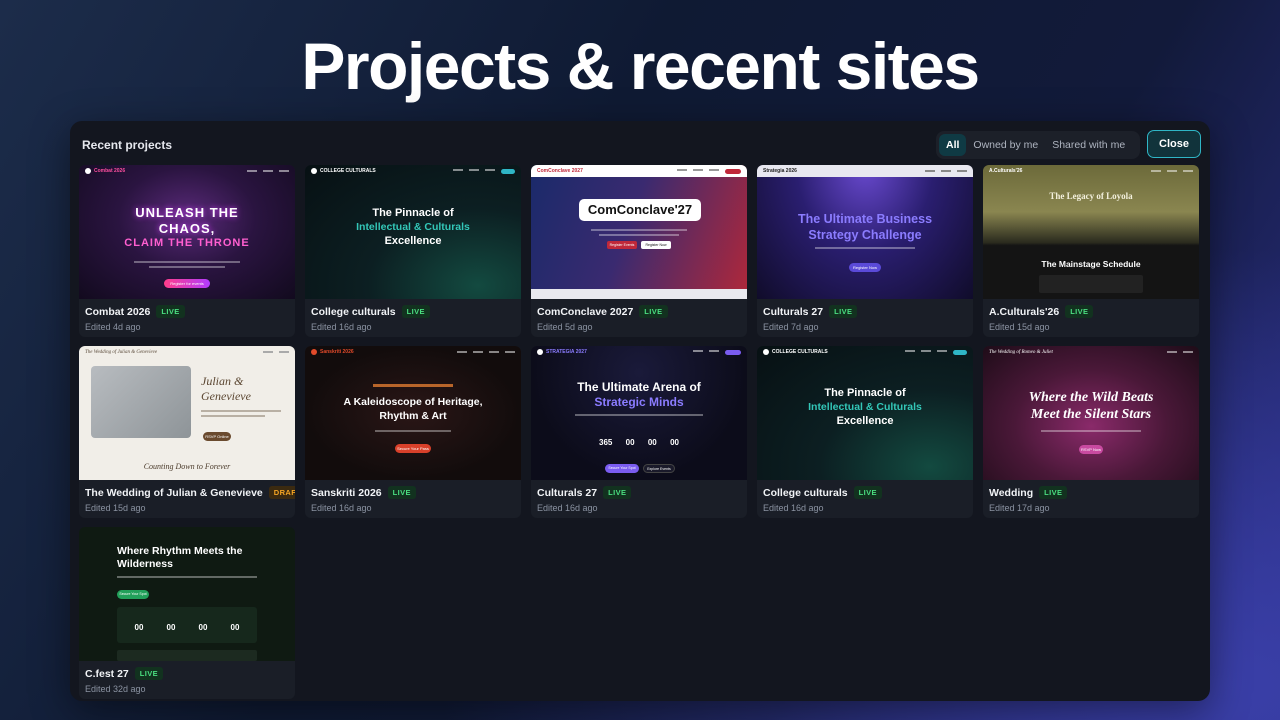  I want to click on countdown-days: 365, so click(606, 442).